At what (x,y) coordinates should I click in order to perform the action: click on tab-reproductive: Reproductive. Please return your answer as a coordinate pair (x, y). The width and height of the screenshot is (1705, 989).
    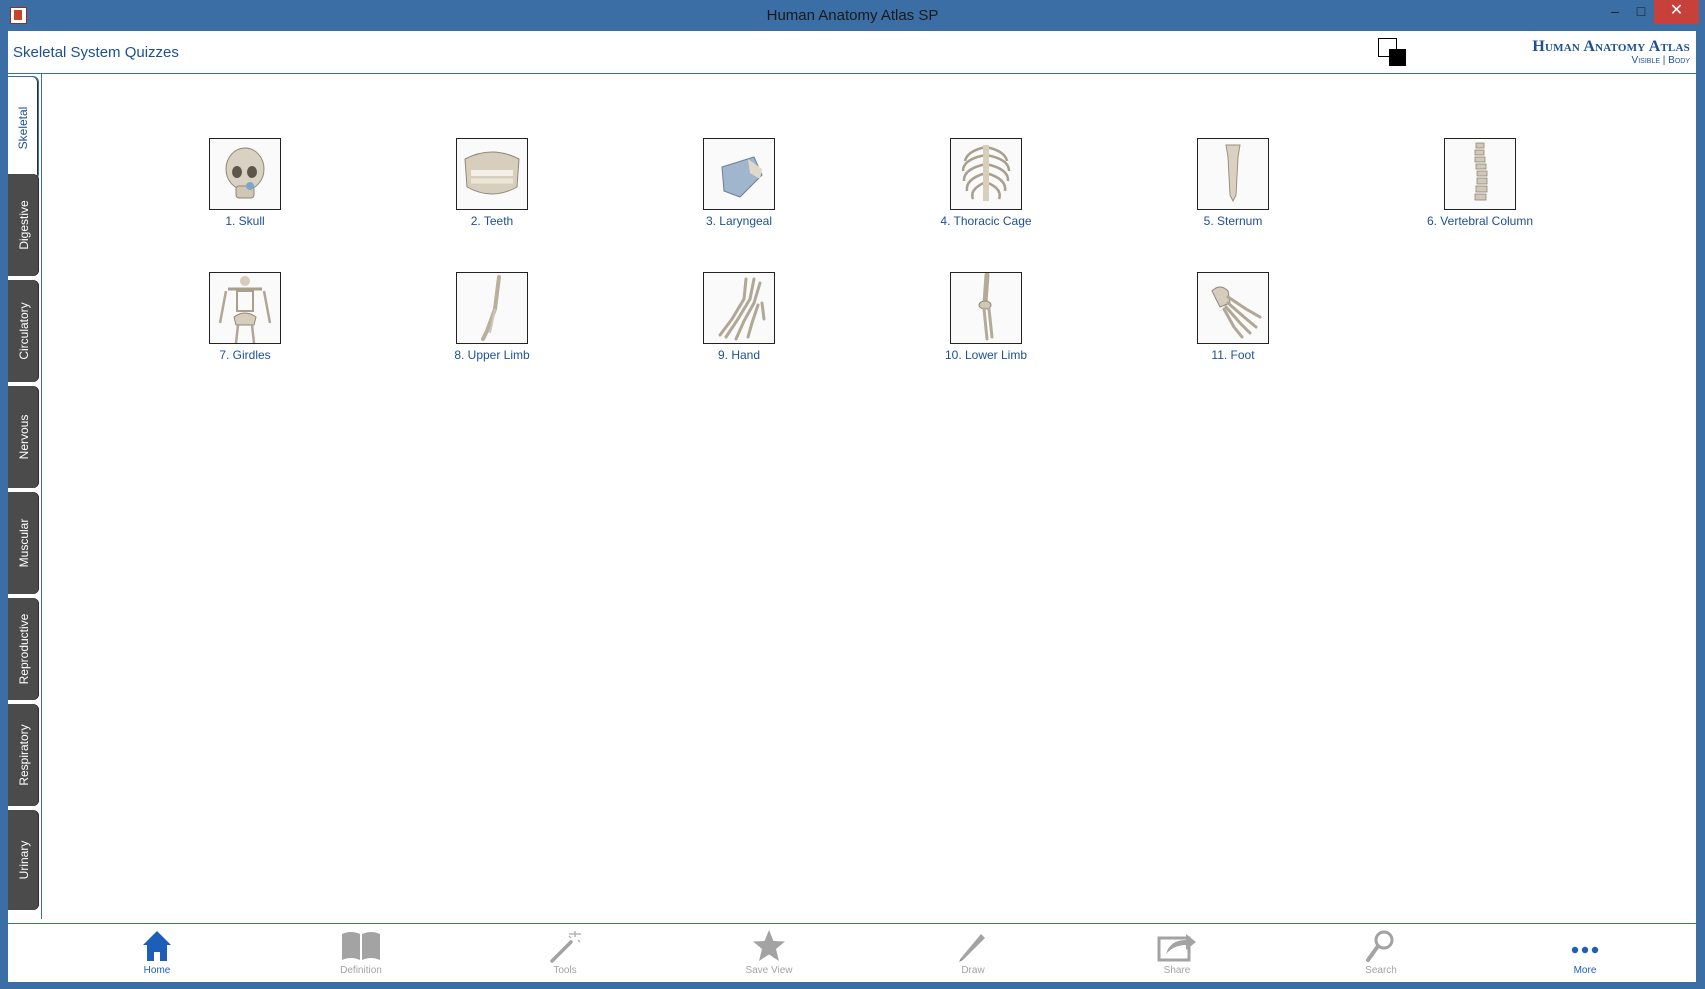
    Looking at the image, I should click on (23, 649).